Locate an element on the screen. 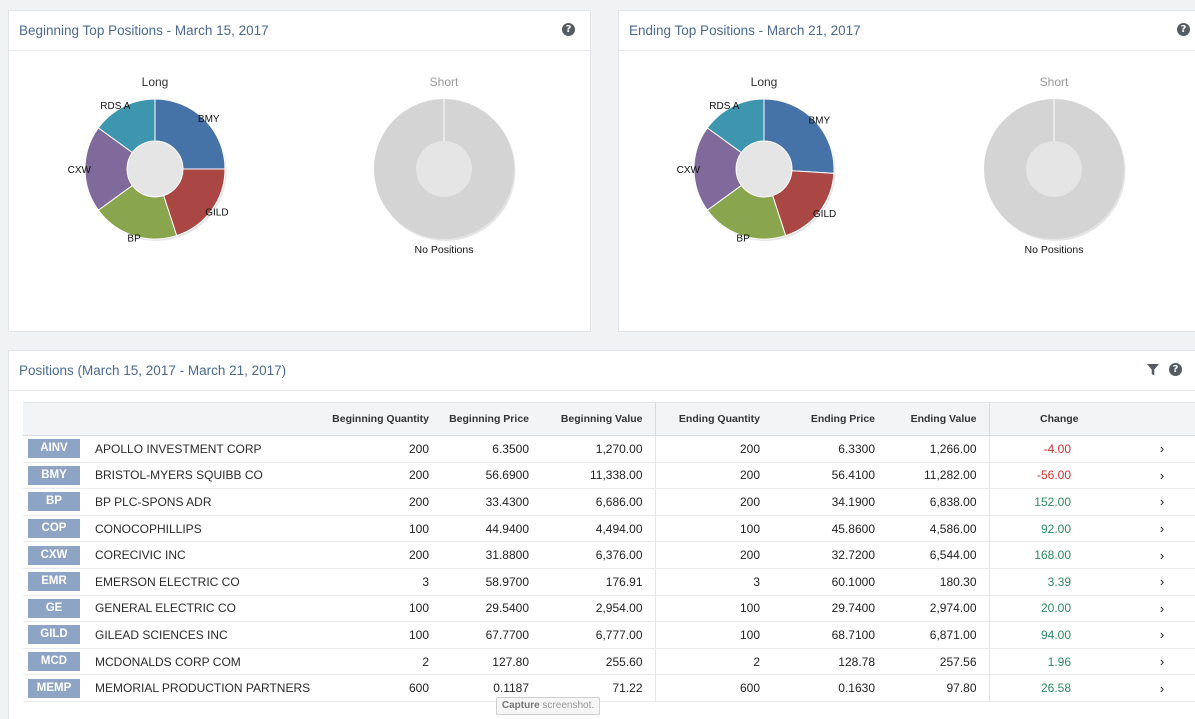 Image resolution: width=1195 pixels, height=719 pixels. change-value: 94.00 is located at coordinates (1058, 635).